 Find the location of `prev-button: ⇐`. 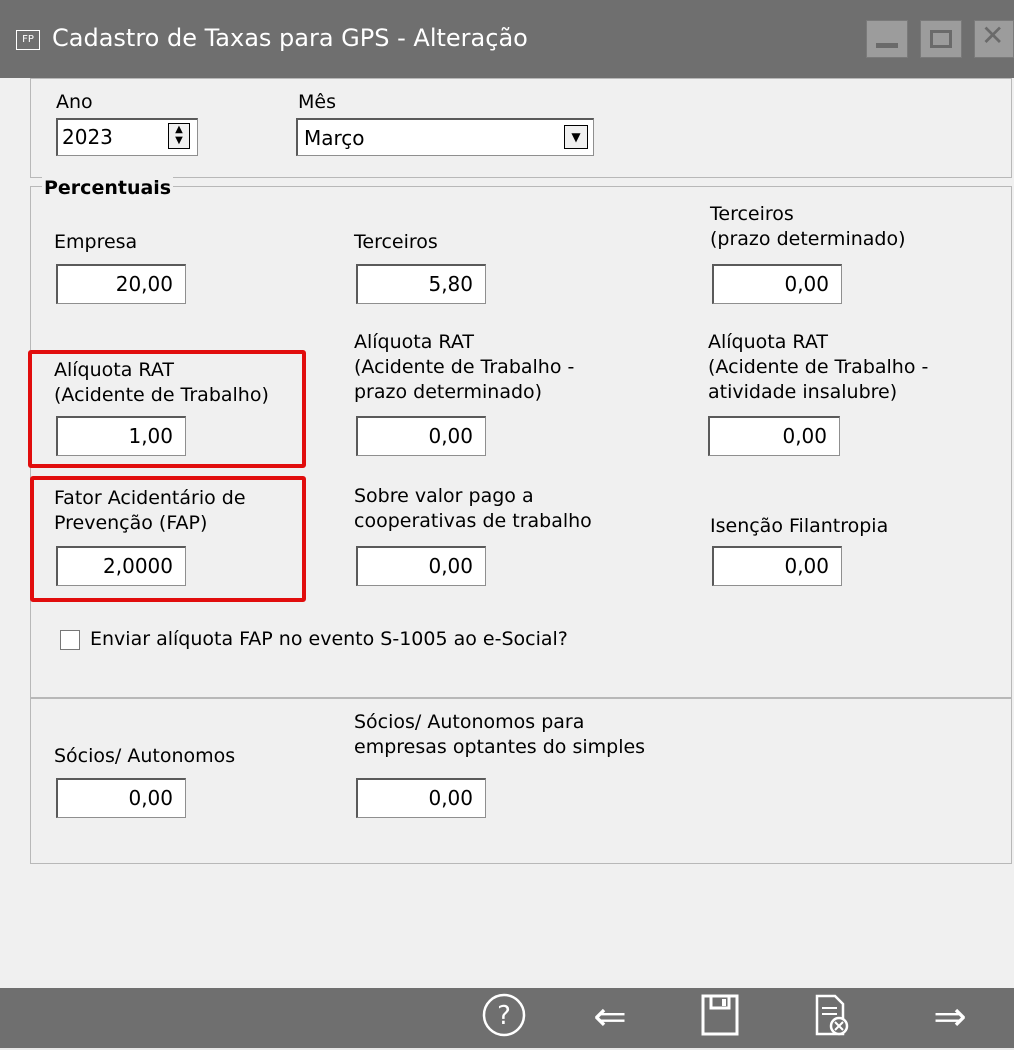

prev-button: ⇐ is located at coordinates (610, 1017).